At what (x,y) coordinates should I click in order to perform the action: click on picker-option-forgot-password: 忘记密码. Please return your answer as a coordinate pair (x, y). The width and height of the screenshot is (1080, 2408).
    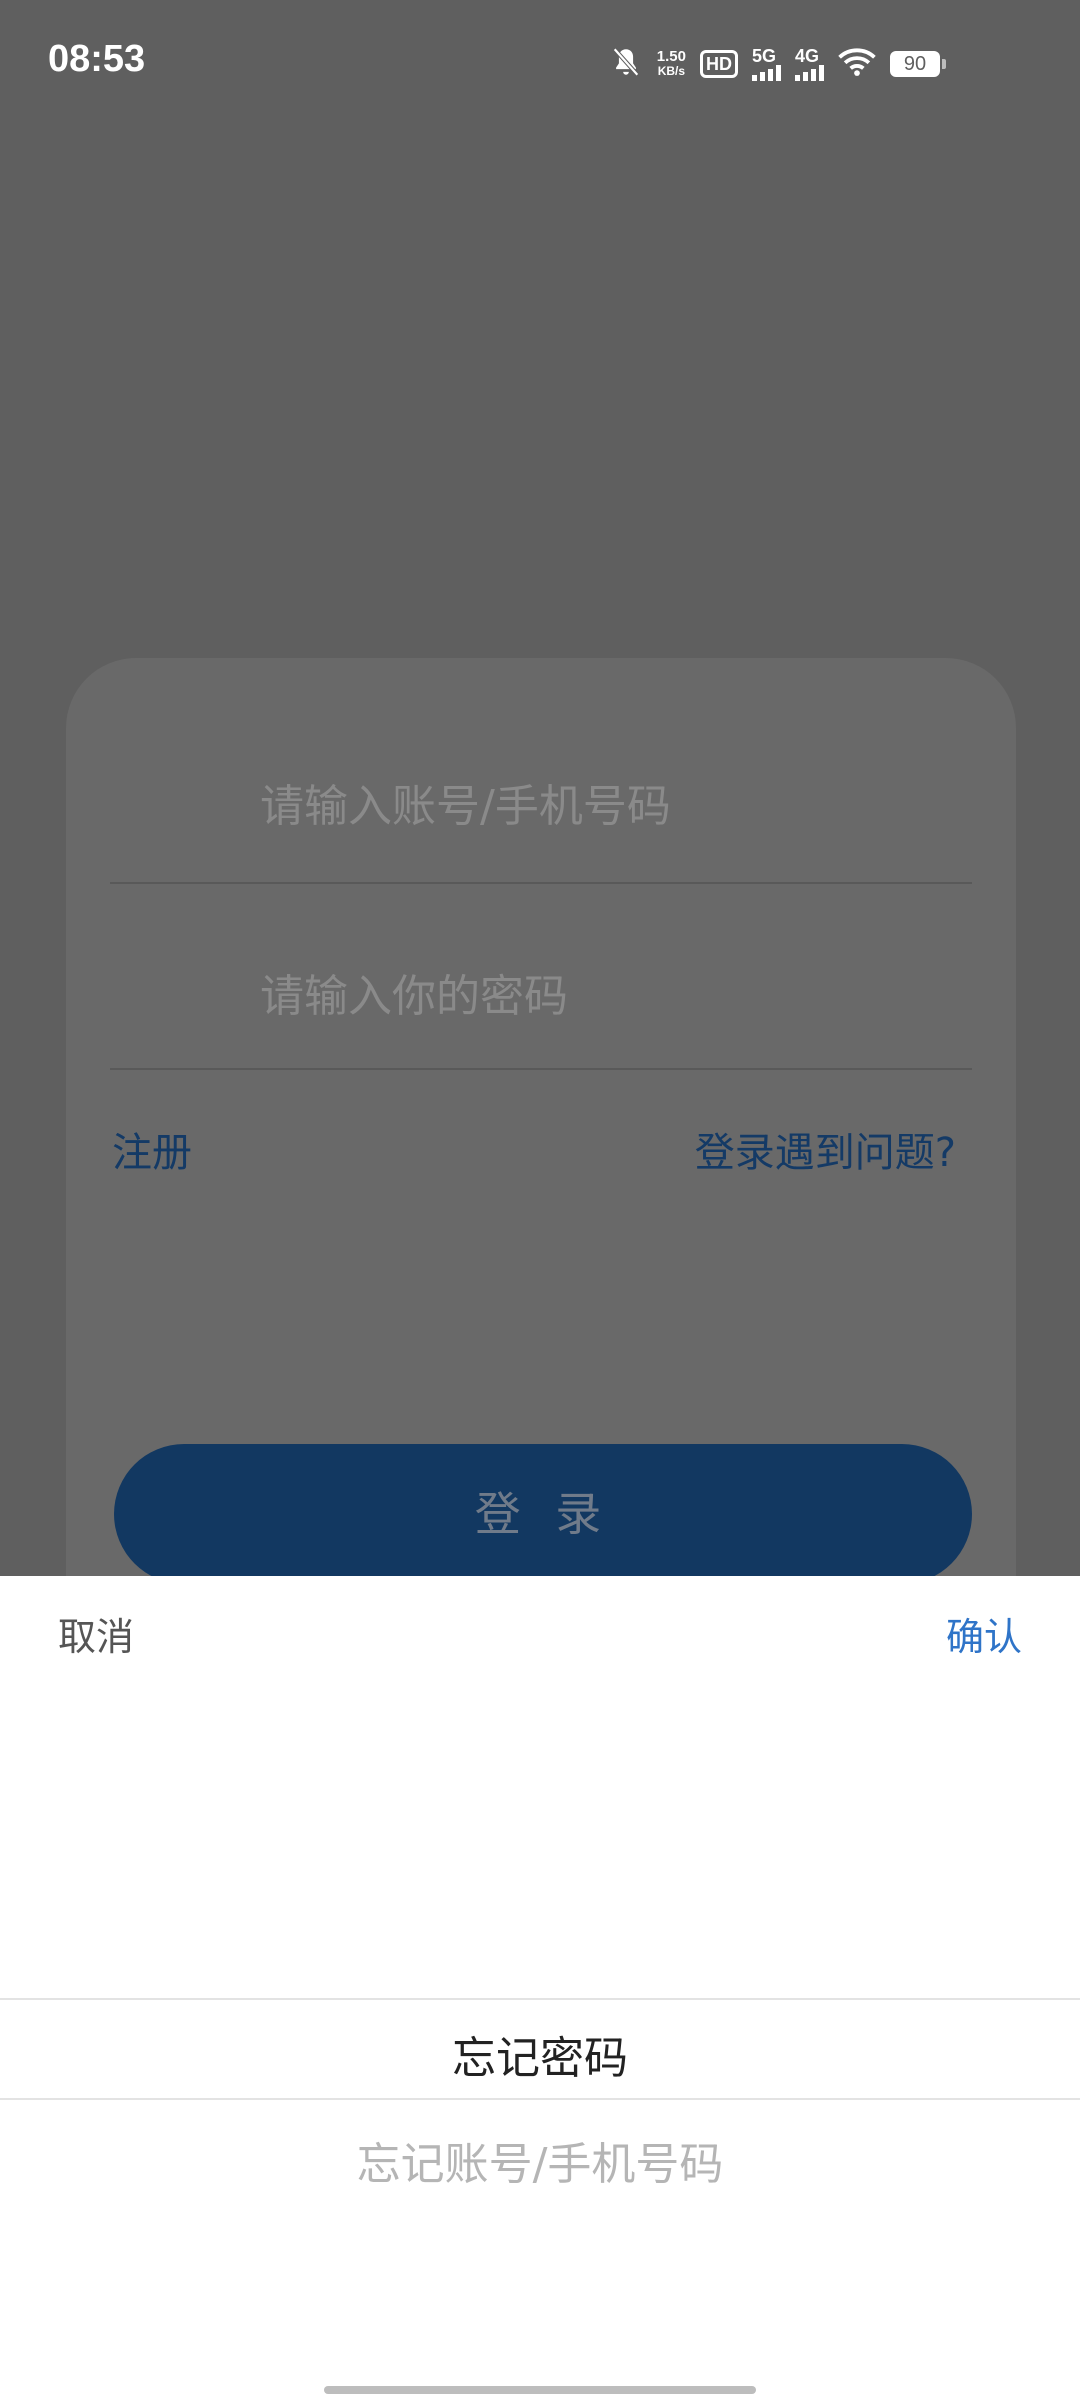
    Looking at the image, I should click on (540, 2054).